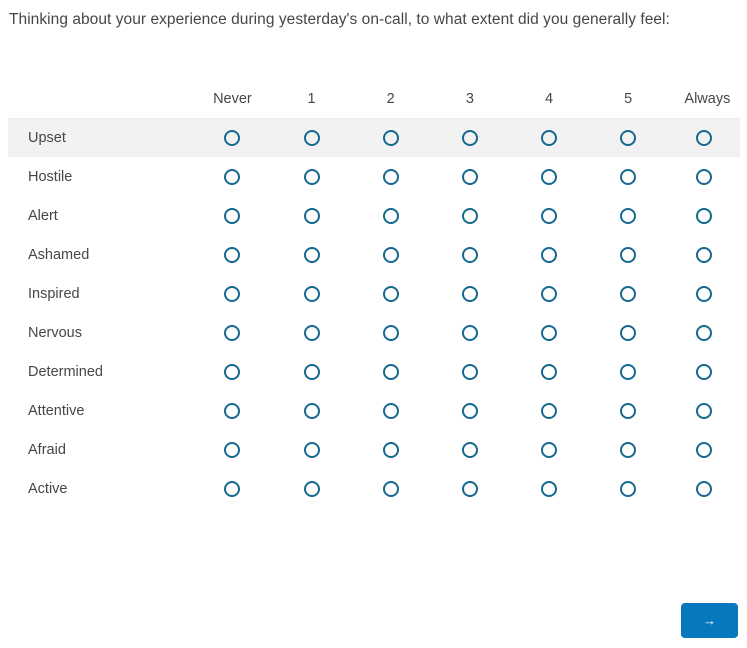 This screenshot has width=747, height=648. I want to click on next-button: →, so click(709, 620).